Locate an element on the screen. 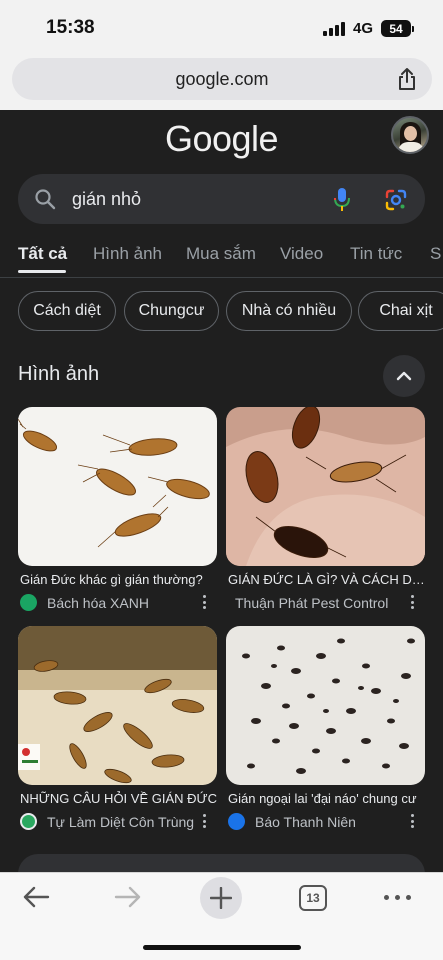  result-source: Thuận Phát Pest Control is located at coordinates (327, 603).